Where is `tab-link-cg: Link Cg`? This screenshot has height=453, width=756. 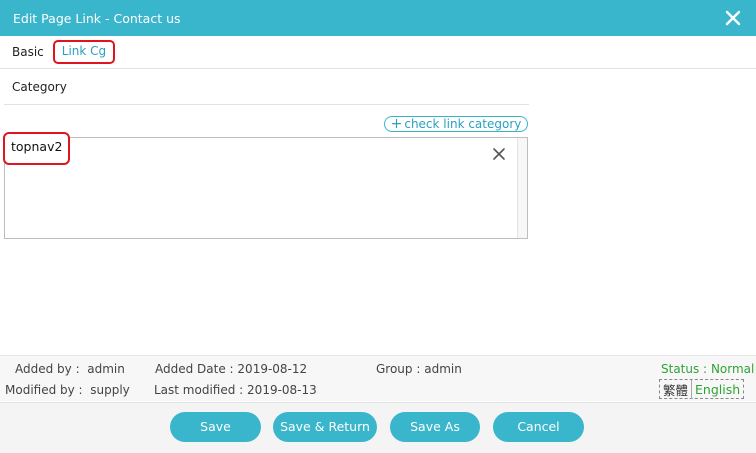
tab-link-cg: Link Cg is located at coordinates (84, 52).